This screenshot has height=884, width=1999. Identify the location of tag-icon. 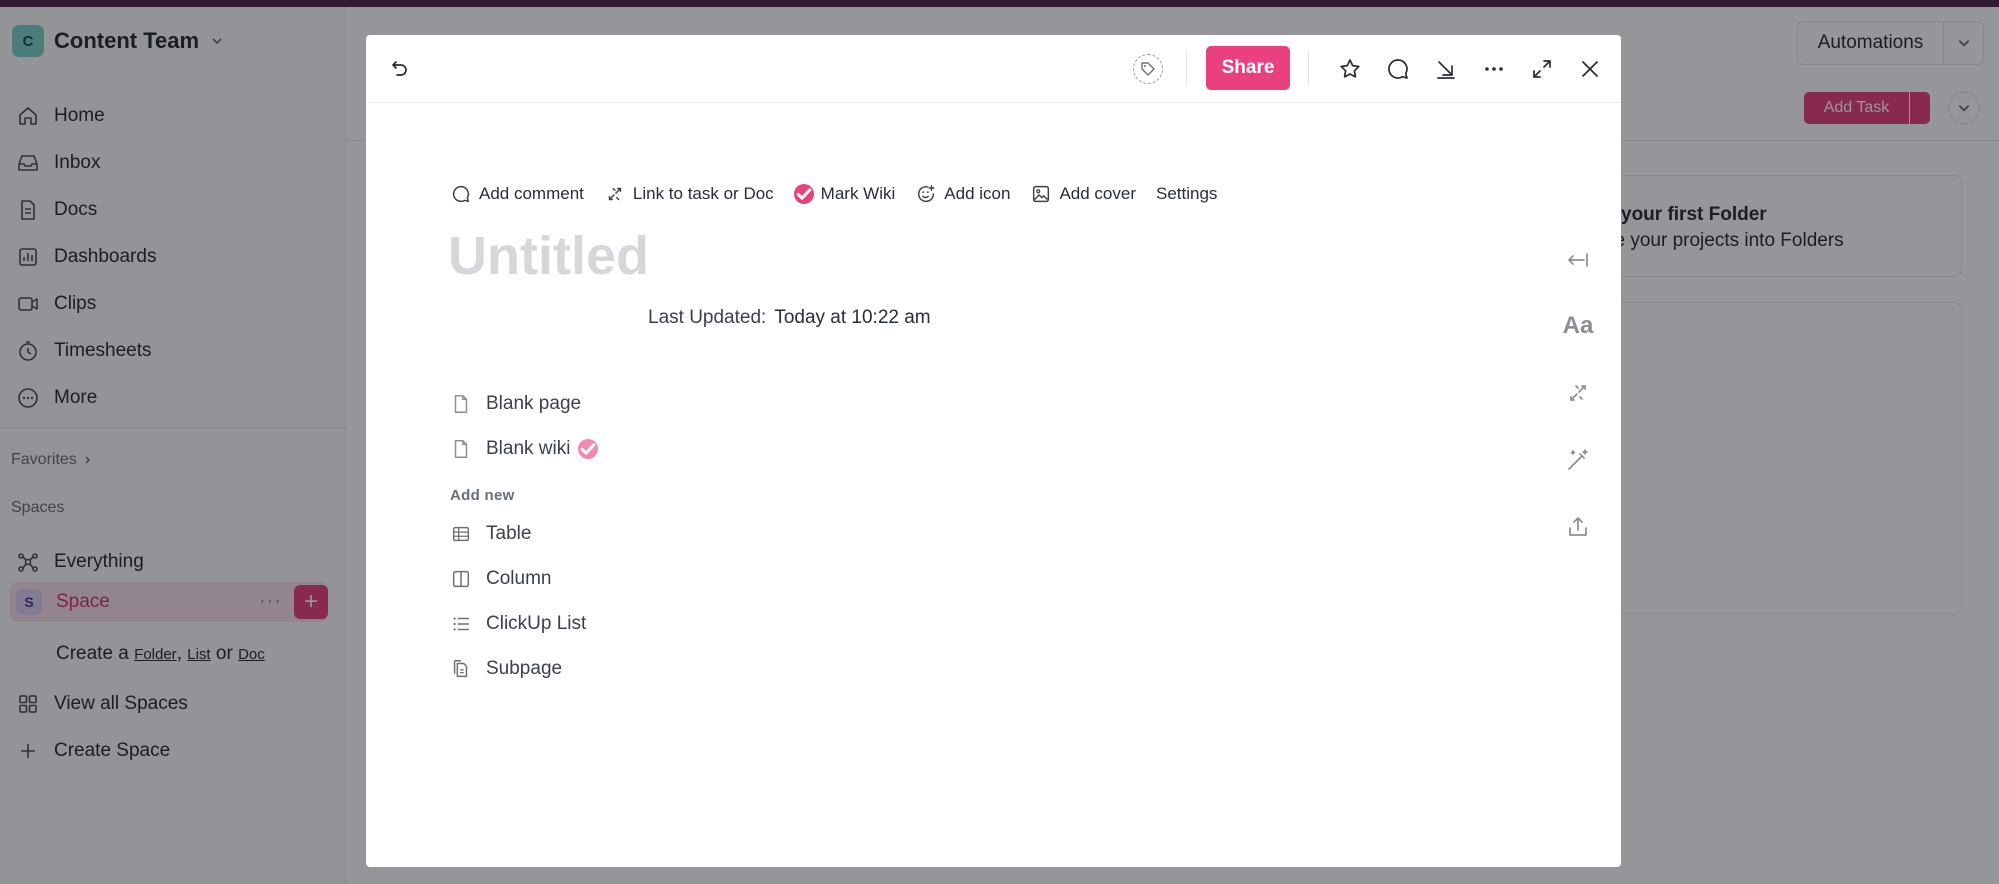
(1148, 69).